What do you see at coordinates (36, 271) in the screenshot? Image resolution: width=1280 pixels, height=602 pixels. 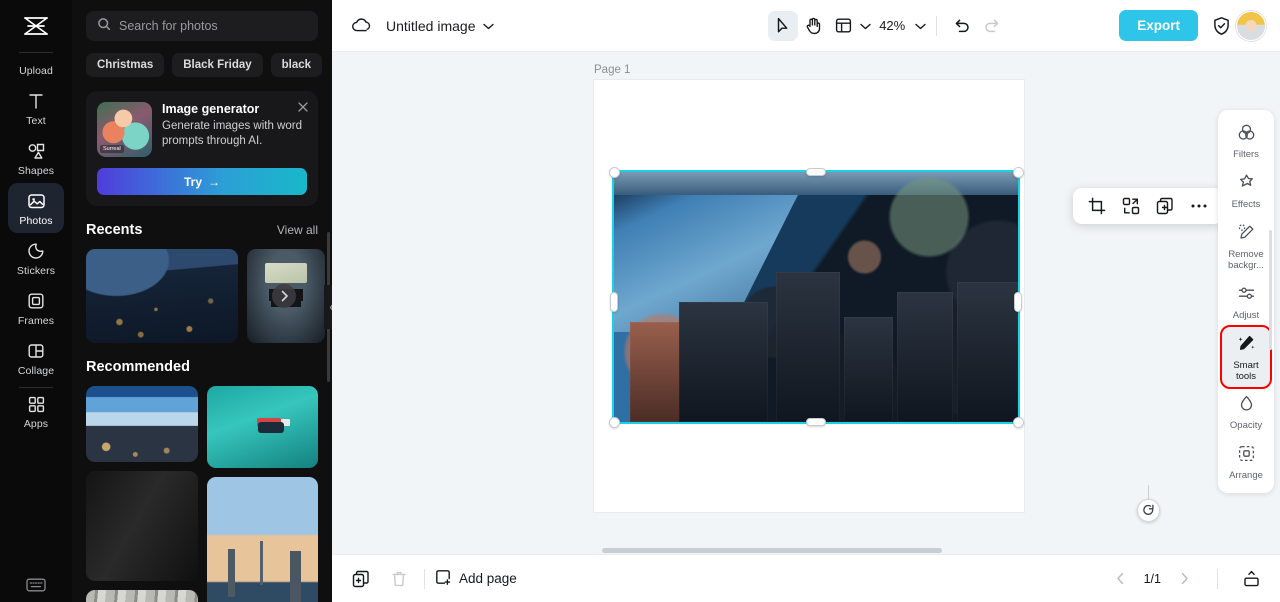 I see `sidebar-item-label: Stickers` at bounding box center [36, 271].